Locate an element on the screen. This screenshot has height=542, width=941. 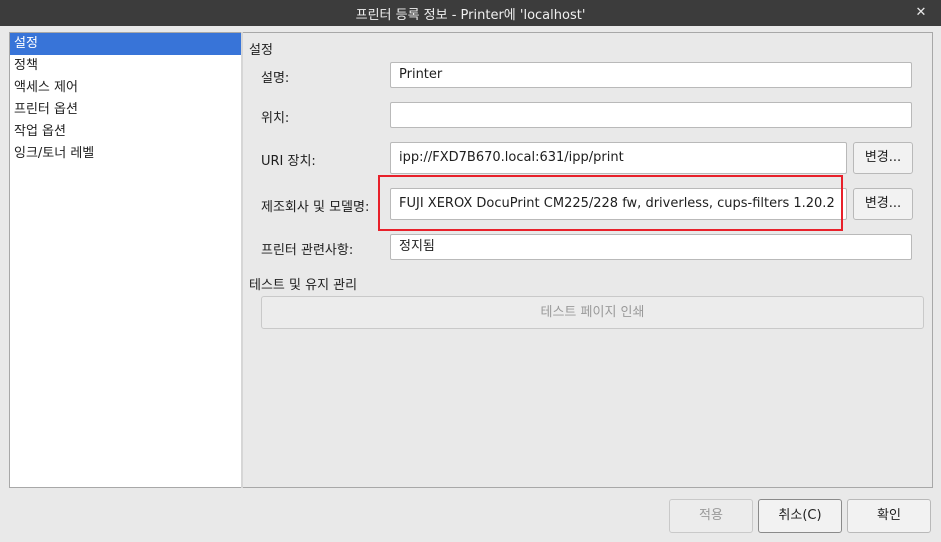
window-titlebar: 프린터 등록 정보 - Printer에 'localhost' ✕ is located at coordinates (470, 13).